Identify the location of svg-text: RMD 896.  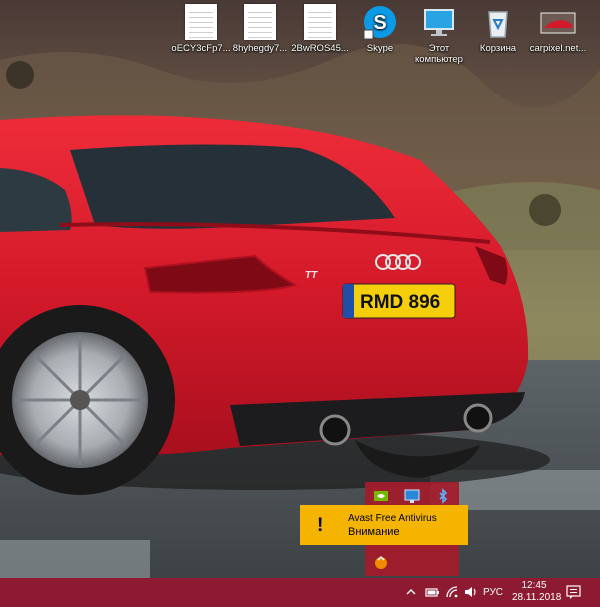
(400, 302).